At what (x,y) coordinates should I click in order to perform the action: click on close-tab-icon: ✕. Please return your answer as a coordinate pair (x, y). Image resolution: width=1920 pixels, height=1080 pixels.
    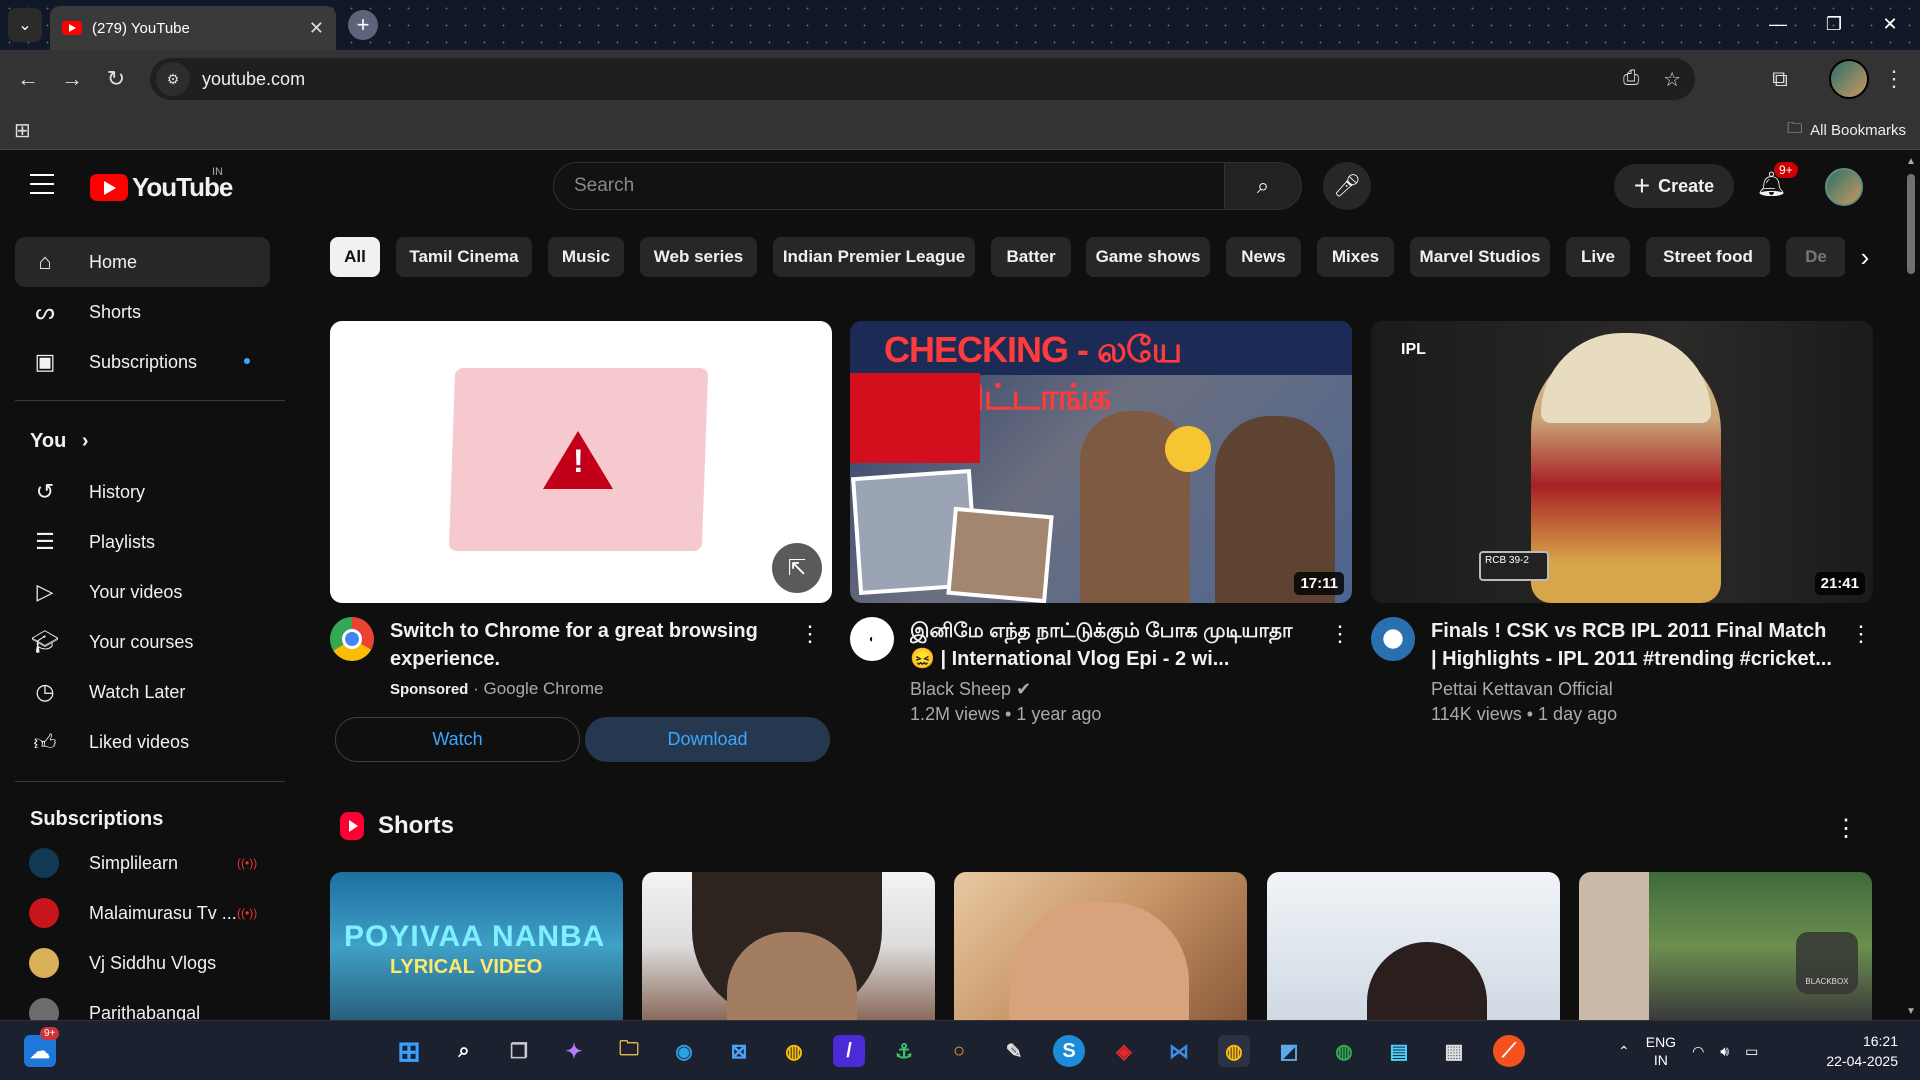
    Looking at the image, I should click on (316, 28).